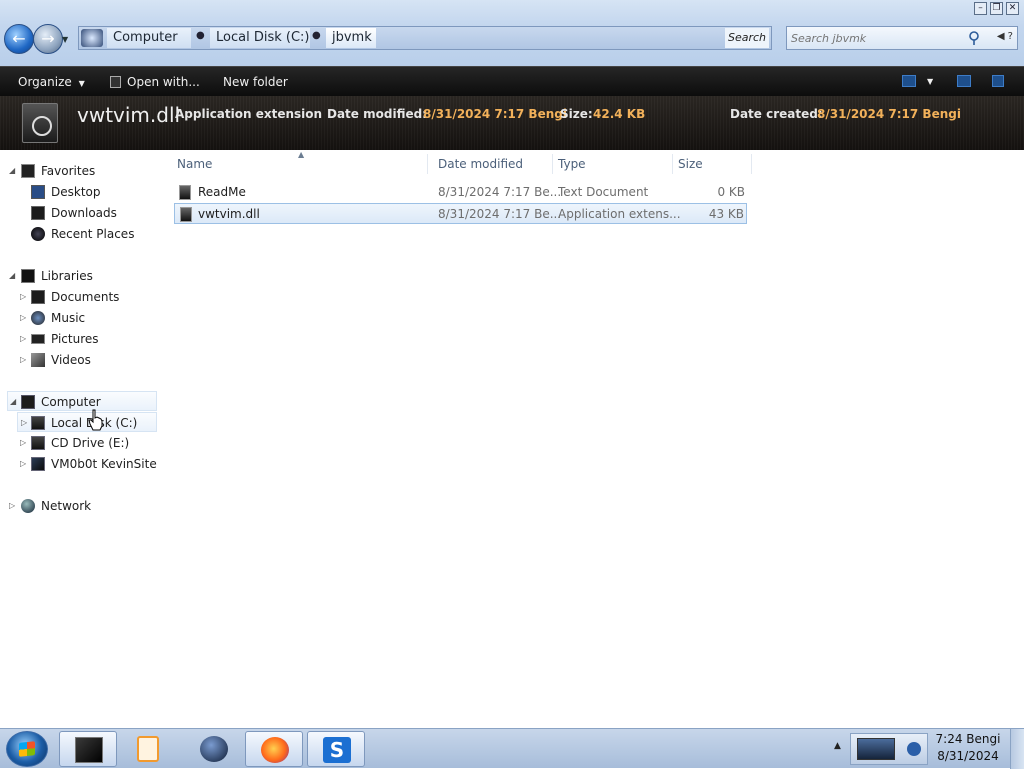 This screenshot has width=1024, height=769. Describe the element at coordinates (149, 38) in the screenshot. I see `breadcrumb-computer: Computer` at that location.